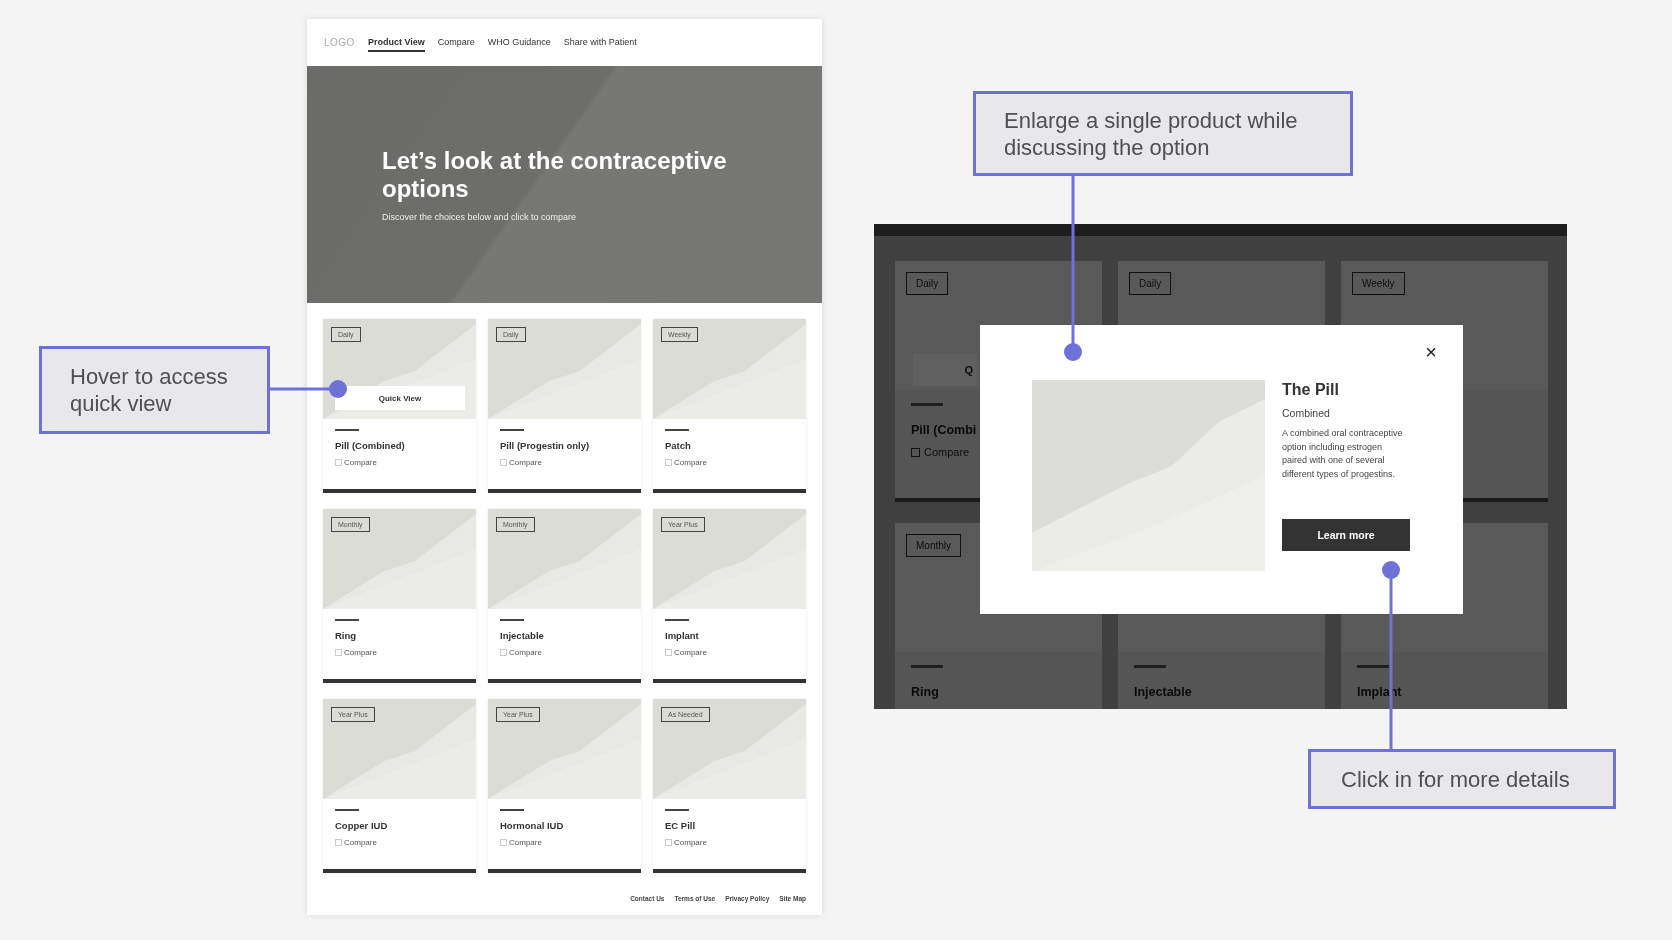  What do you see at coordinates (1431, 352) in the screenshot?
I see `close-button: ×` at bounding box center [1431, 352].